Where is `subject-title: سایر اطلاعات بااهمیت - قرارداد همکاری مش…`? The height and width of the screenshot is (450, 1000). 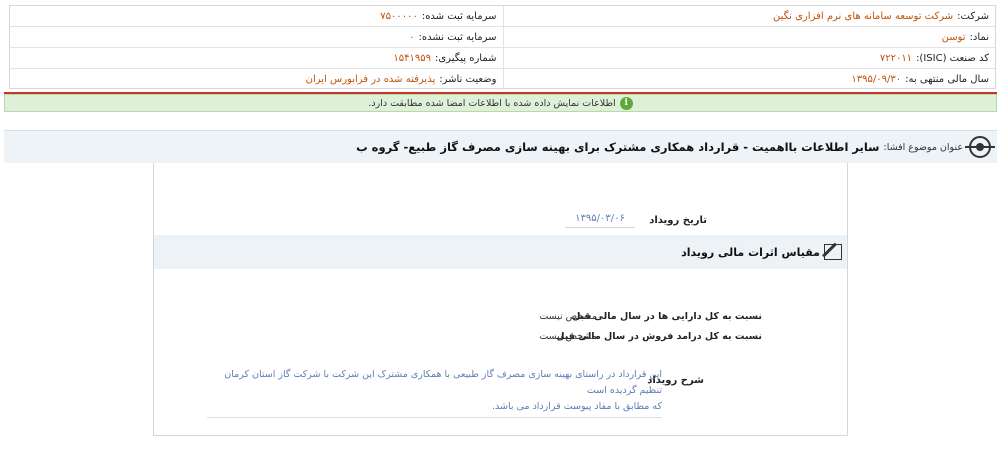 subject-title: سایر اطلاعات بااهمیت - قرارداد همکاری مش… is located at coordinates (618, 147).